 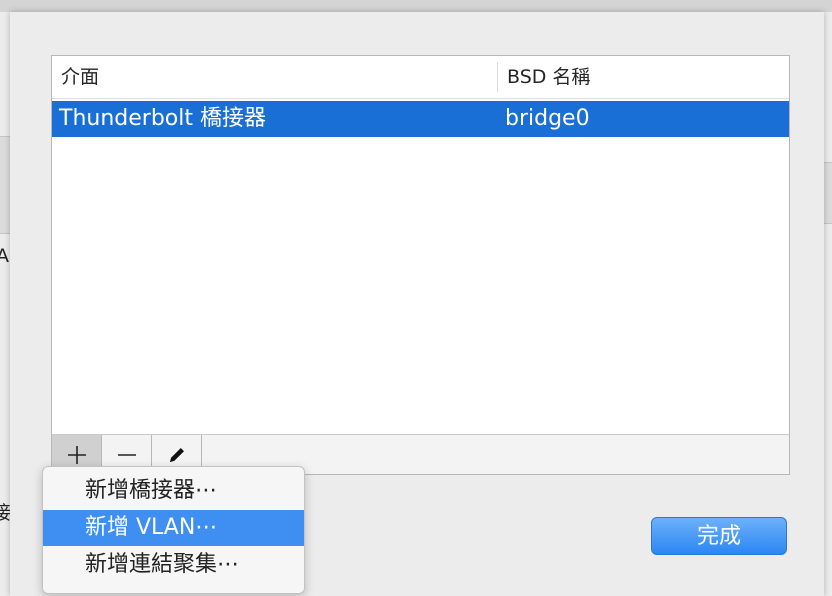 I want to click on bsd-name-cell: bridge0, so click(x=547, y=118).